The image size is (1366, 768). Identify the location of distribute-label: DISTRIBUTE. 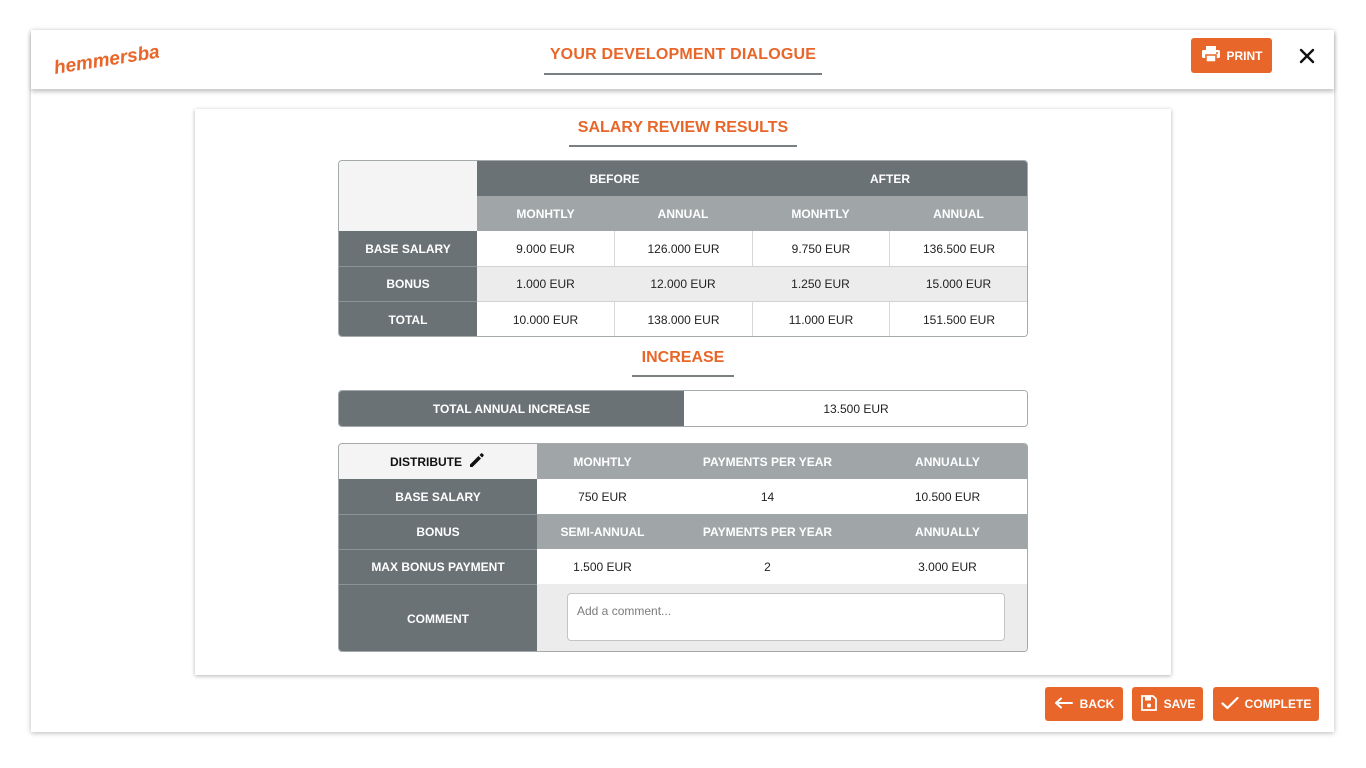
(426, 461).